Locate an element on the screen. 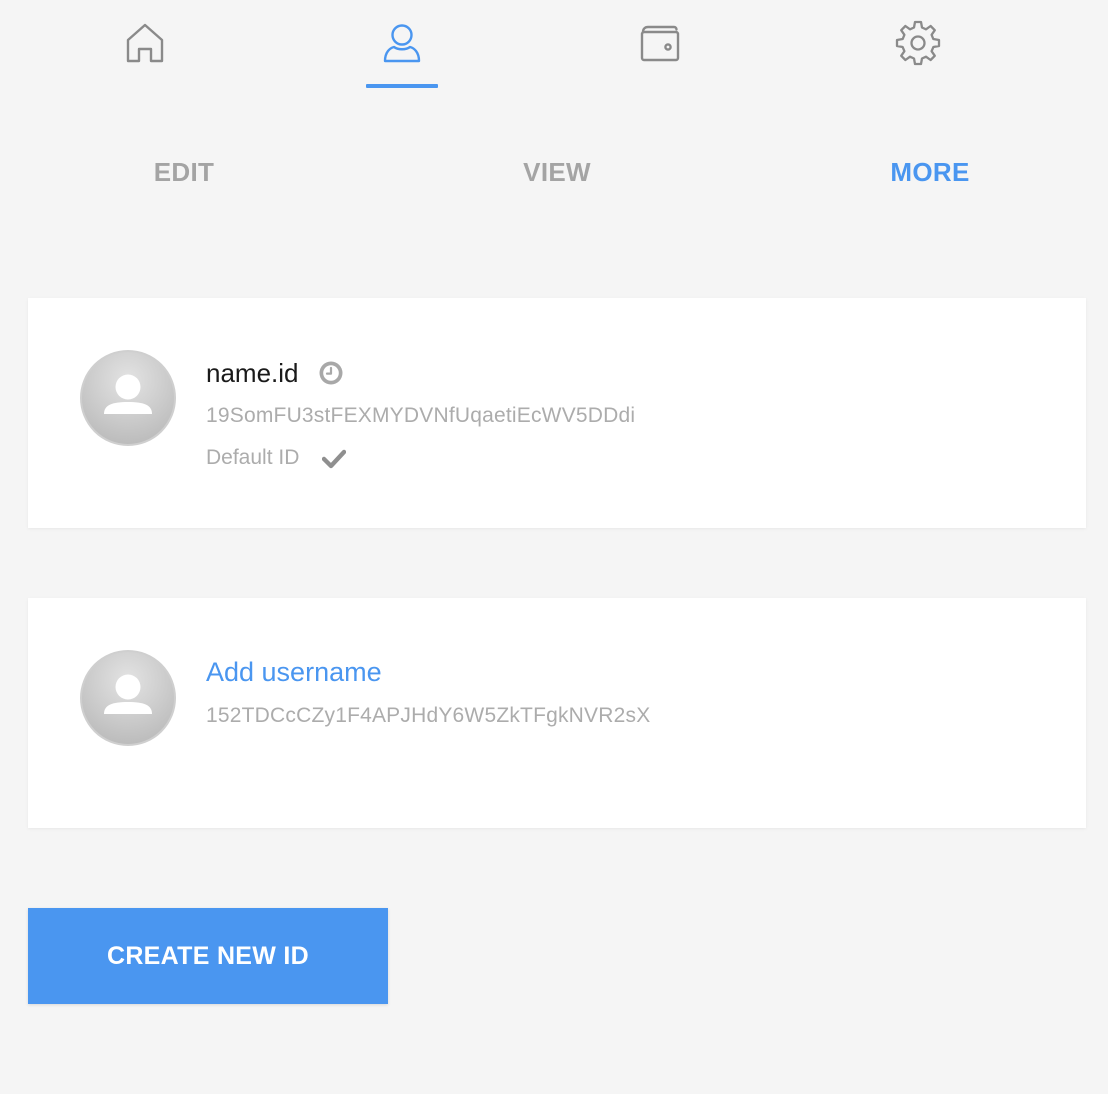 This screenshot has width=1108, height=1094. user-icon is located at coordinates (402, 43).